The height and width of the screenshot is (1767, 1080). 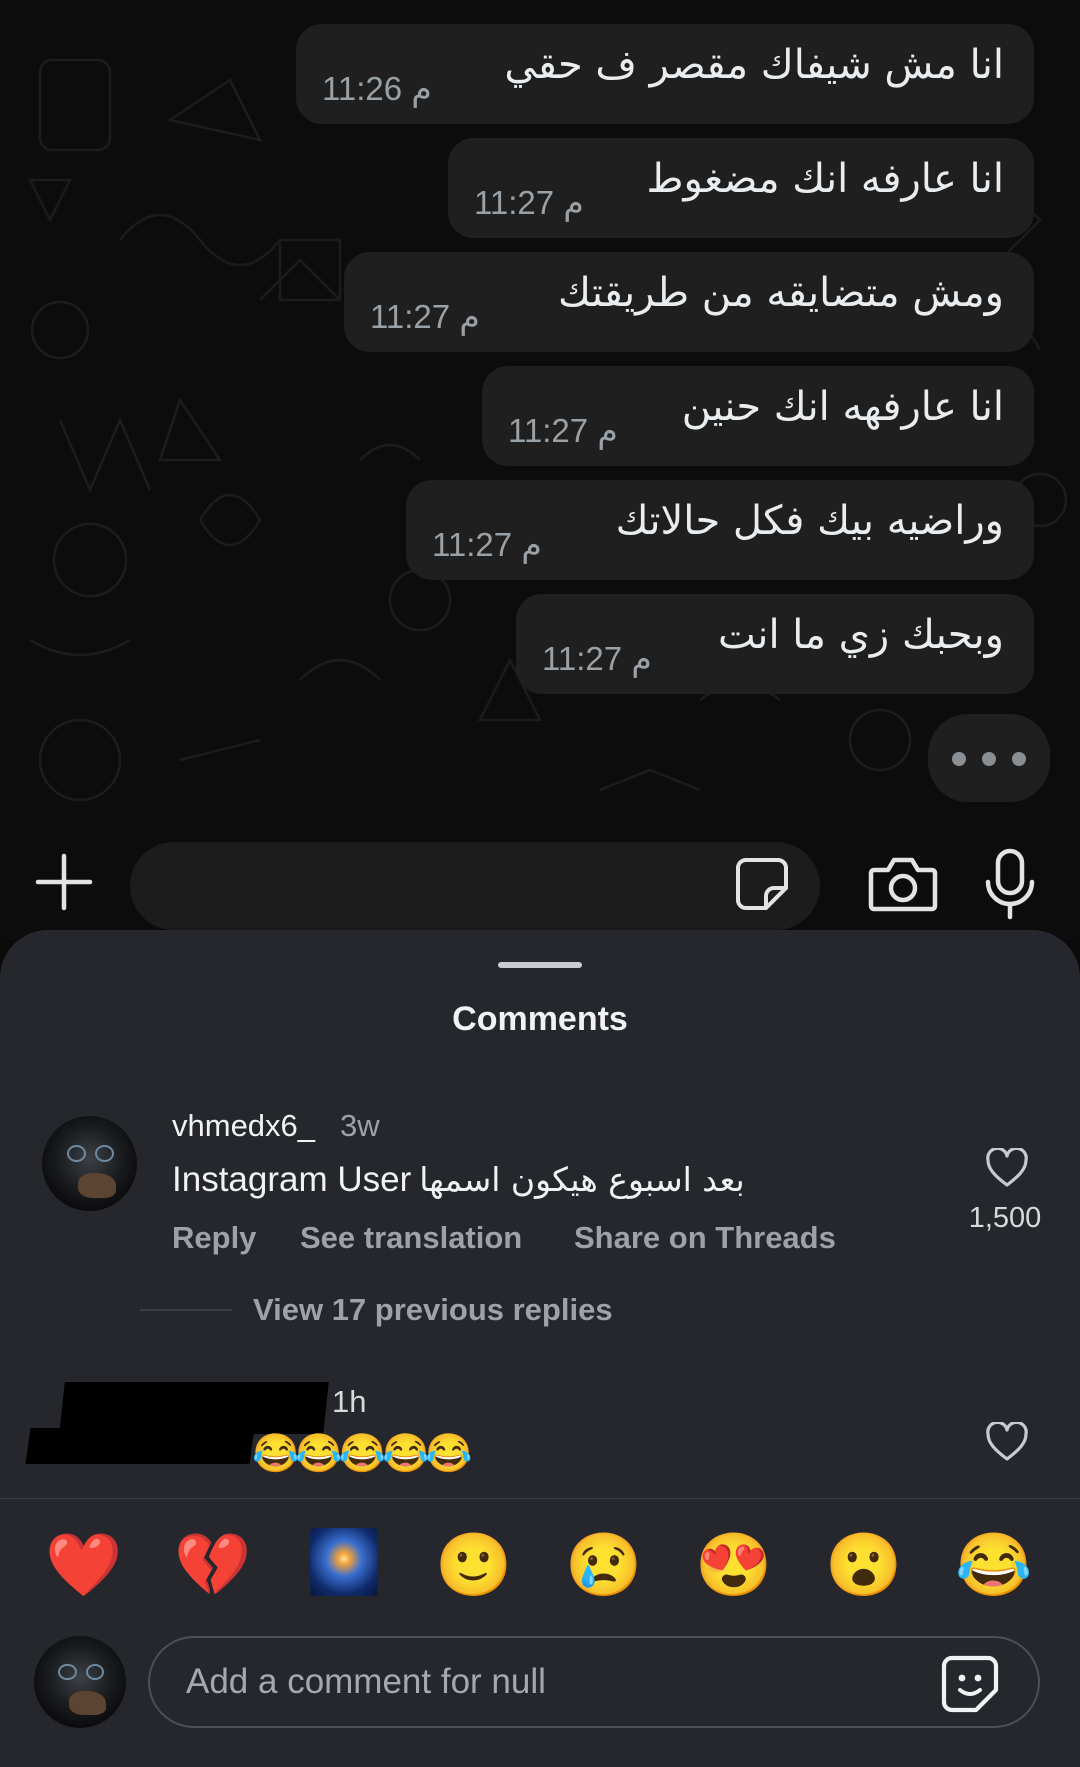 What do you see at coordinates (64, 882) in the screenshot?
I see `plus-icon` at bounding box center [64, 882].